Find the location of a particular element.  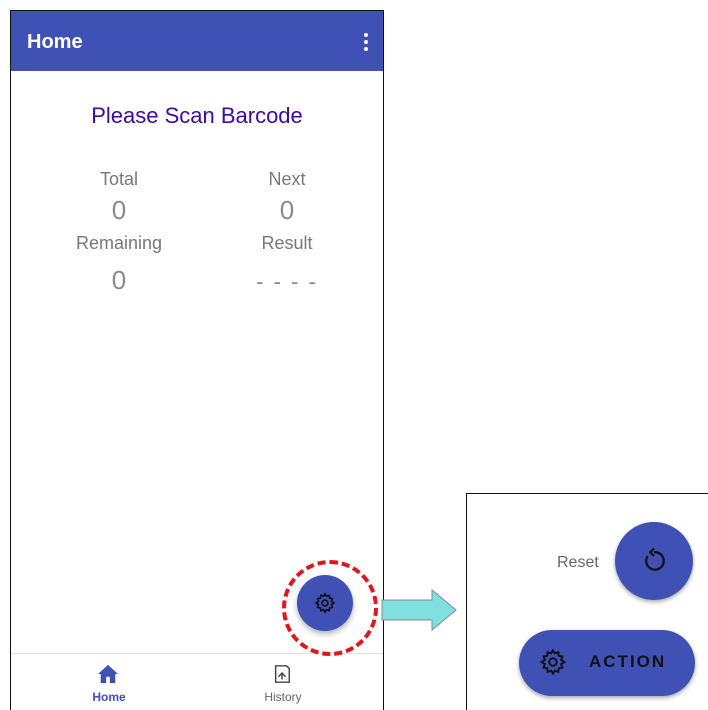

arrow-right-icon is located at coordinates (419, 610).